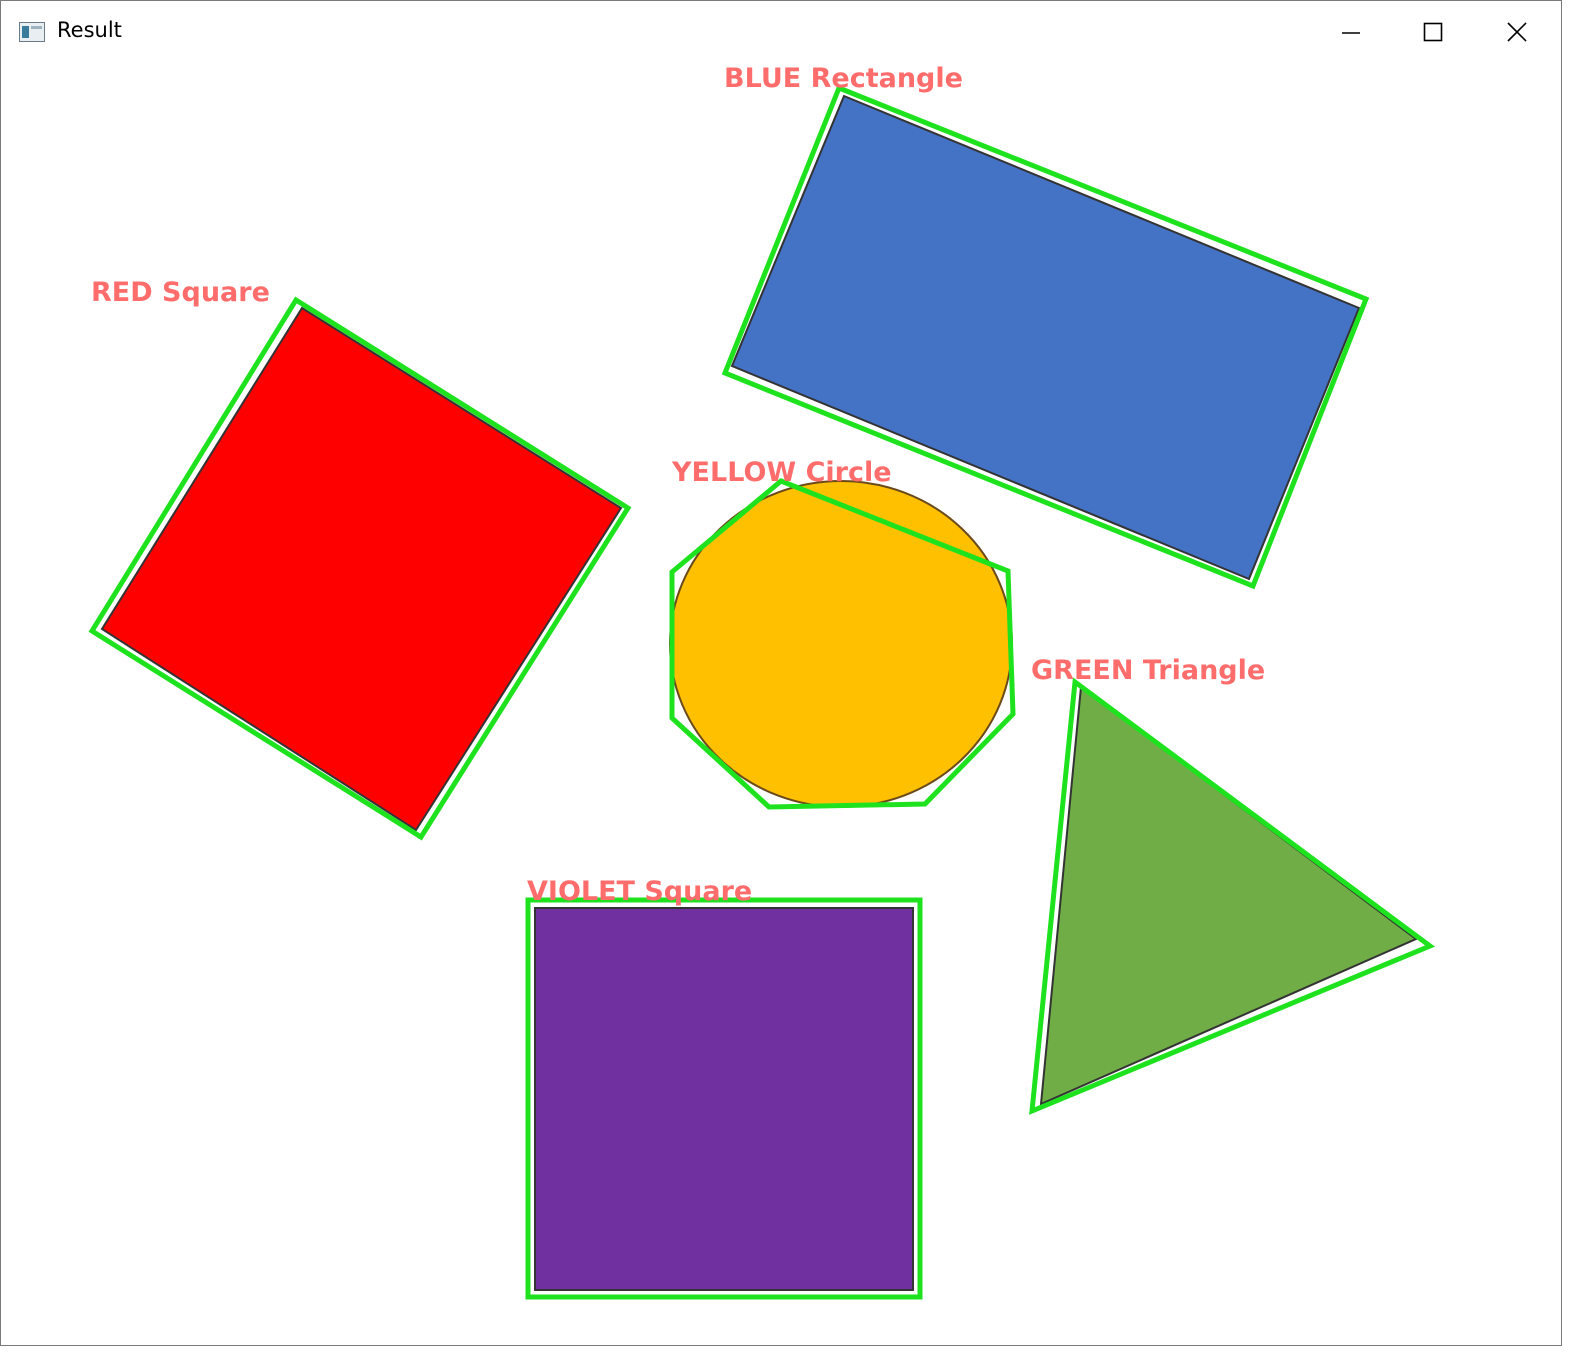 The width and height of the screenshot is (1572, 1354). Describe the element at coordinates (1148, 670) in the screenshot. I see `green-triangle-label: GREEN Triangle` at that location.